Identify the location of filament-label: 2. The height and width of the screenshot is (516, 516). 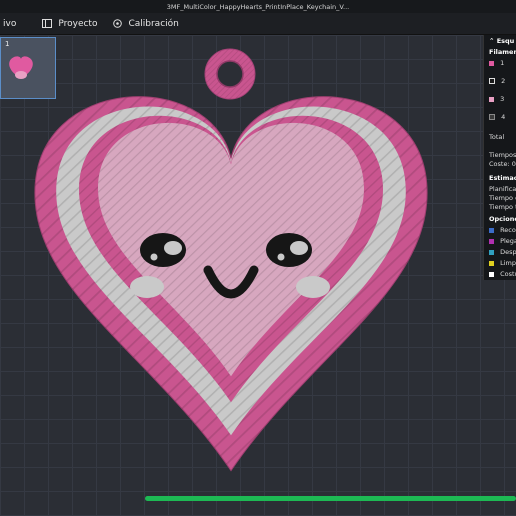
(503, 81).